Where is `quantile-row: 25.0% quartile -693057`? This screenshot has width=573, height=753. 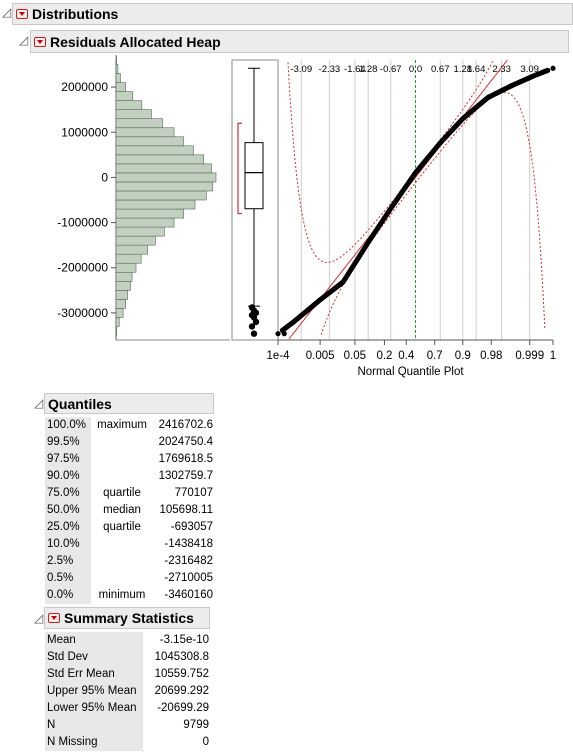
quantile-row: 25.0% quartile -693057 is located at coordinates (130, 527).